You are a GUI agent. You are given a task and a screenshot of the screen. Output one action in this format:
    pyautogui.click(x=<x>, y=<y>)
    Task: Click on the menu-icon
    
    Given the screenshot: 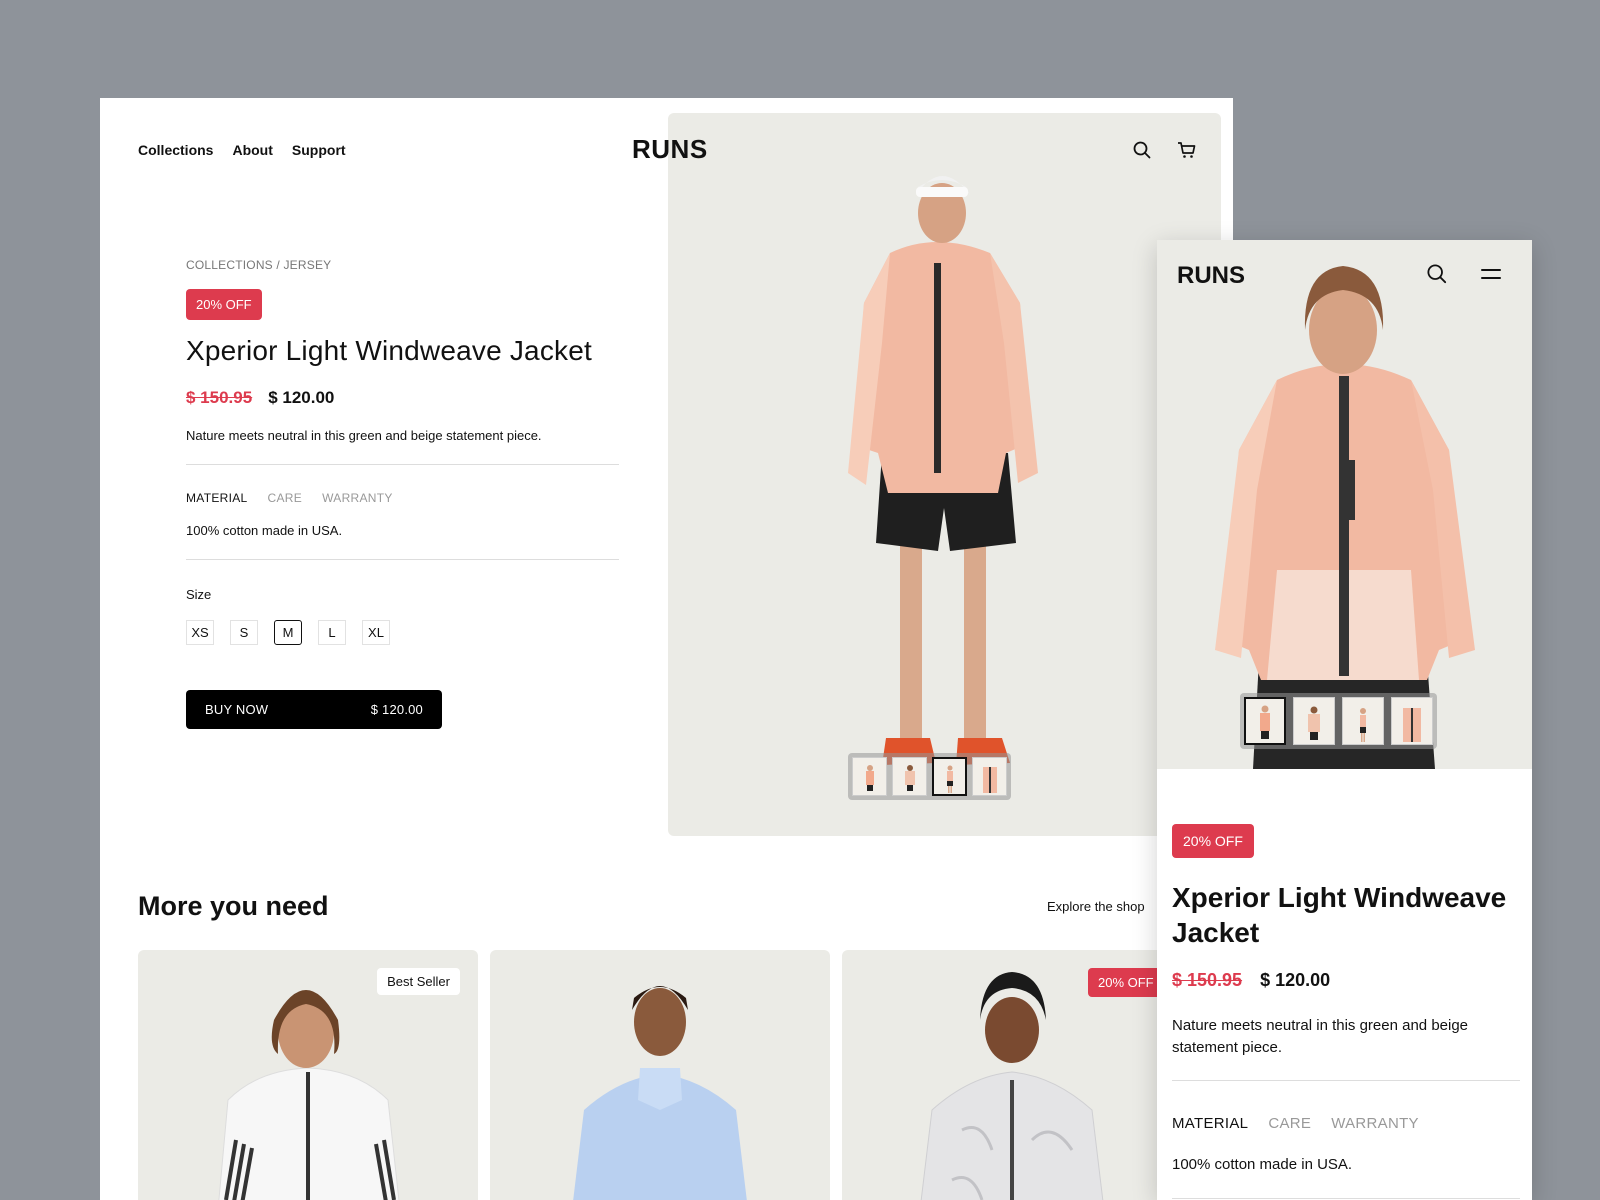 What is the action you would take?
    pyautogui.click(x=1491, y=274)
    